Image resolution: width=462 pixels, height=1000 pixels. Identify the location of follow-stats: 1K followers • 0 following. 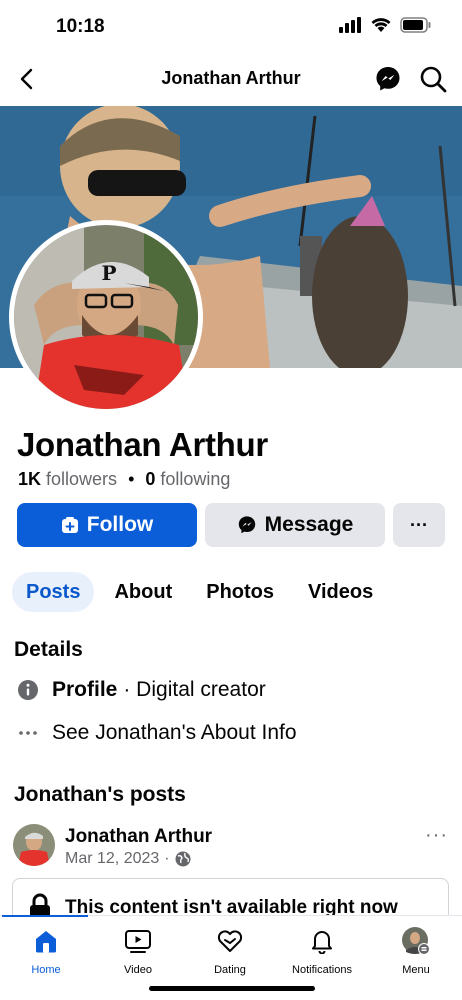
(124, 479).